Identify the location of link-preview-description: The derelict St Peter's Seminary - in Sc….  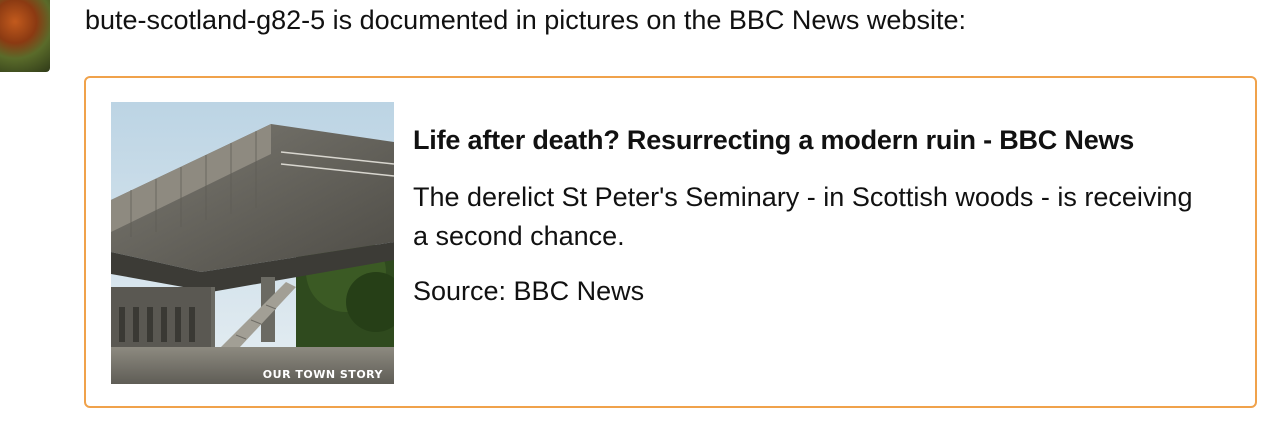
(803, 216).